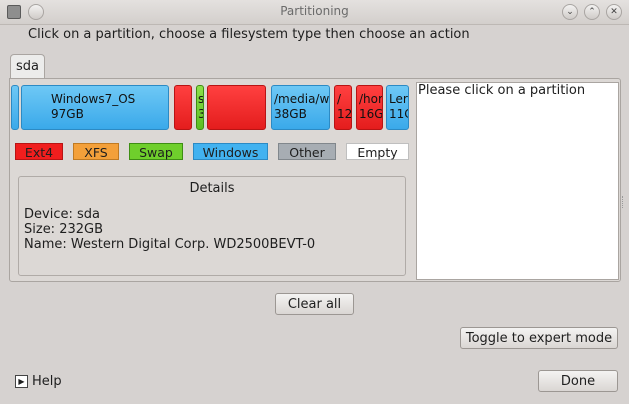  I want to click on clear-all-button: Clear all, so click(314, 304).